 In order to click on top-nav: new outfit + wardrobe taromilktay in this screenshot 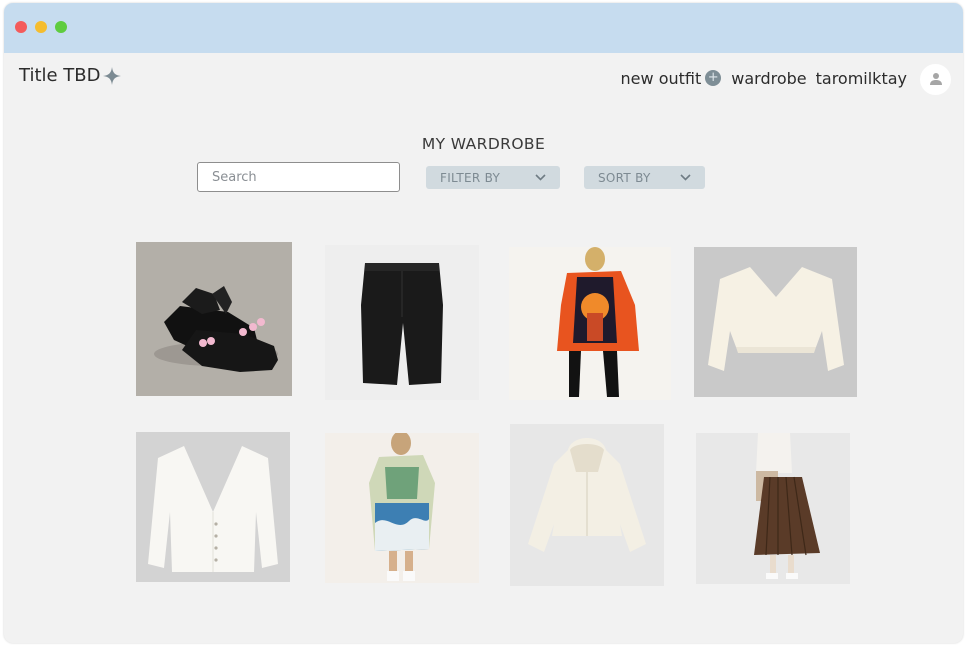, I will do `click(792, 79)`.